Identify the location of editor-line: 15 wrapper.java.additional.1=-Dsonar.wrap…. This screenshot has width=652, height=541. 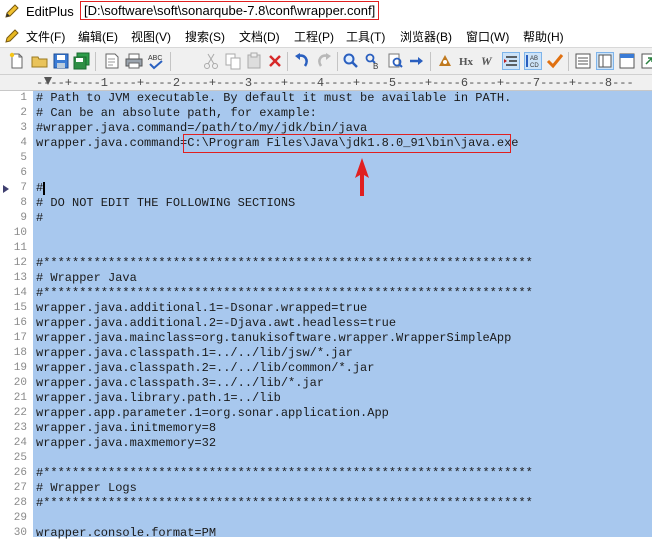
(326, 308).